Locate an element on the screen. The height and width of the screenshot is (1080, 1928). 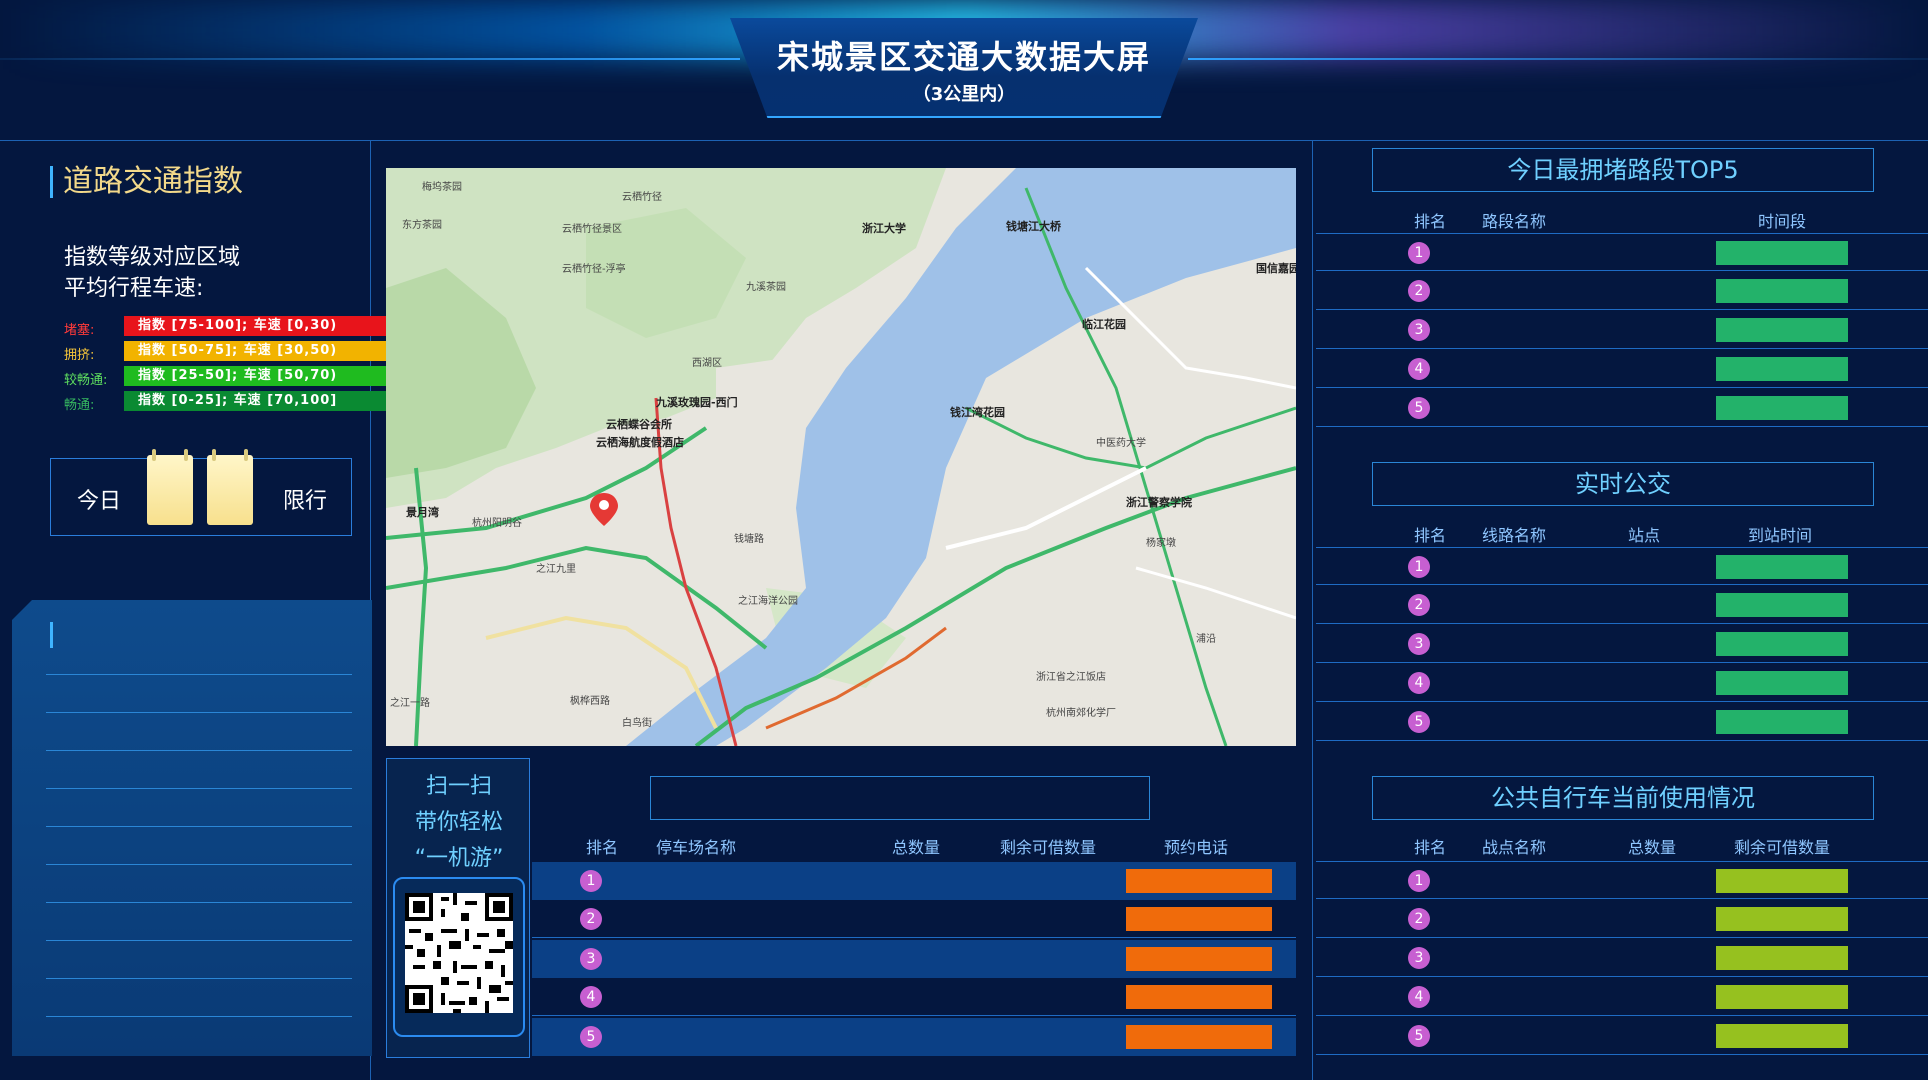
map-label: 浦沿 is located at coordinates (1206, 639).